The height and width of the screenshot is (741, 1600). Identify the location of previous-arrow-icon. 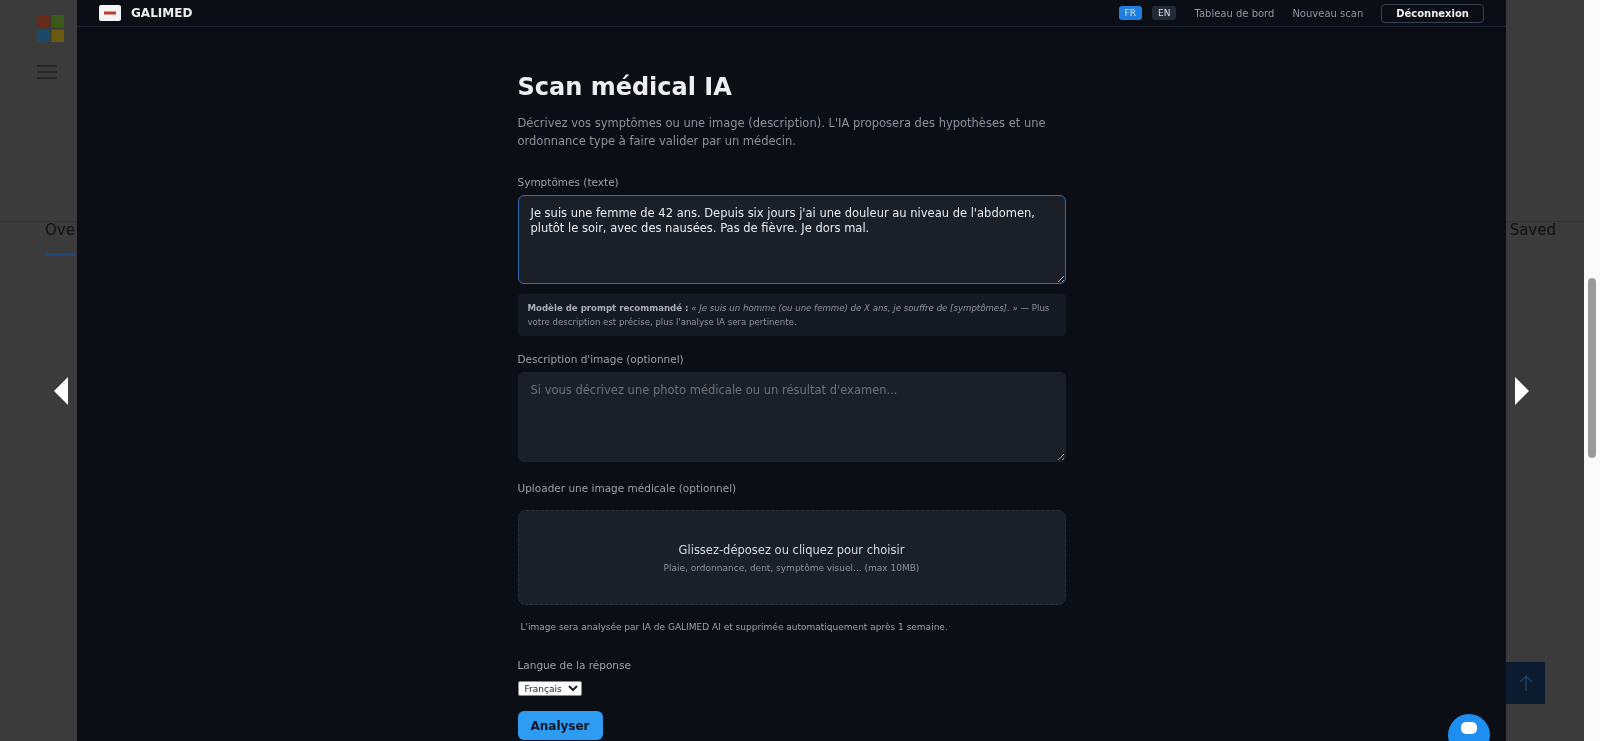
(61, 391).